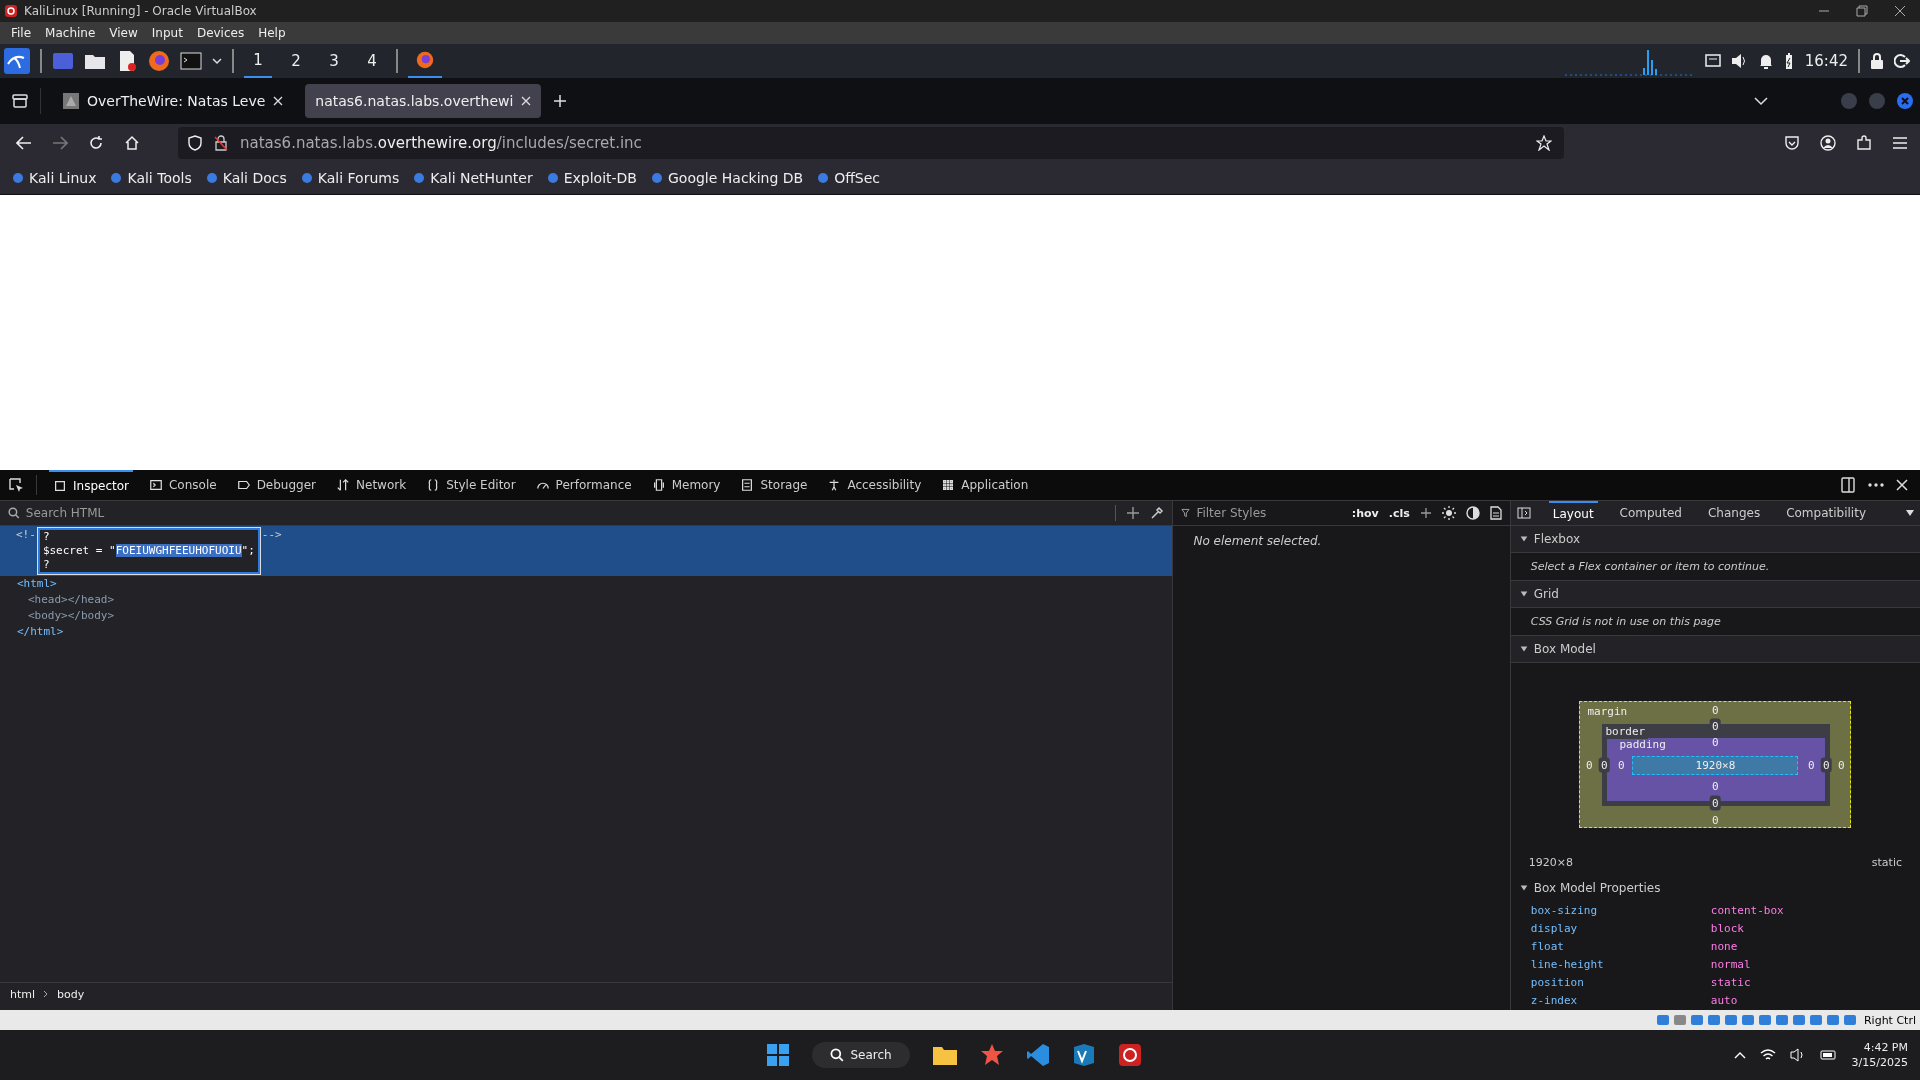 This screenshot has height=1080, width=1920. I want to click on devtools-tab: Accessibility, so click(874, 485).